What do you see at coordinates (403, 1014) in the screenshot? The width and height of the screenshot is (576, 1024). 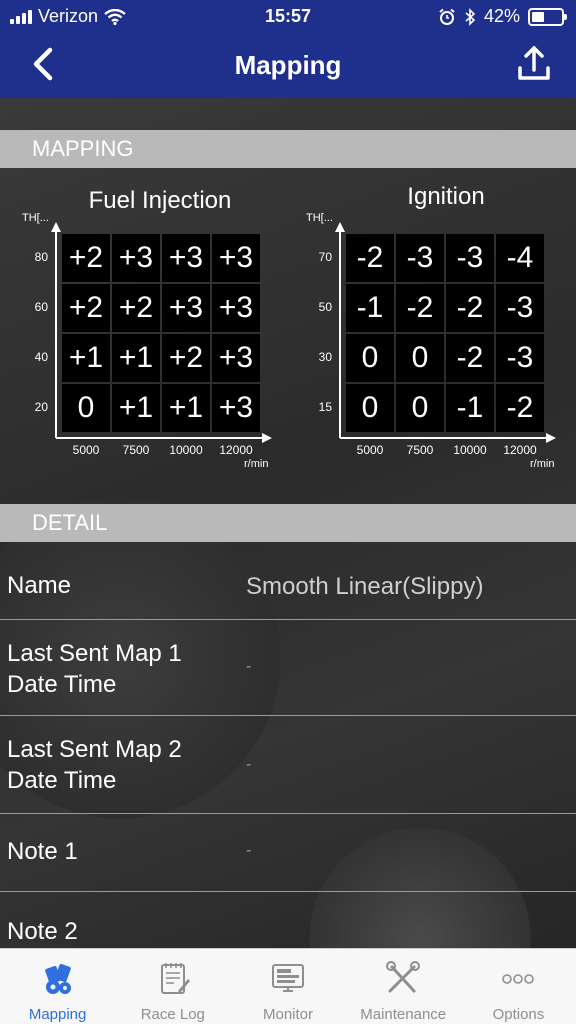 I see `tab-maintenance-label: Maintenance` at bounding box center [403, 1014].